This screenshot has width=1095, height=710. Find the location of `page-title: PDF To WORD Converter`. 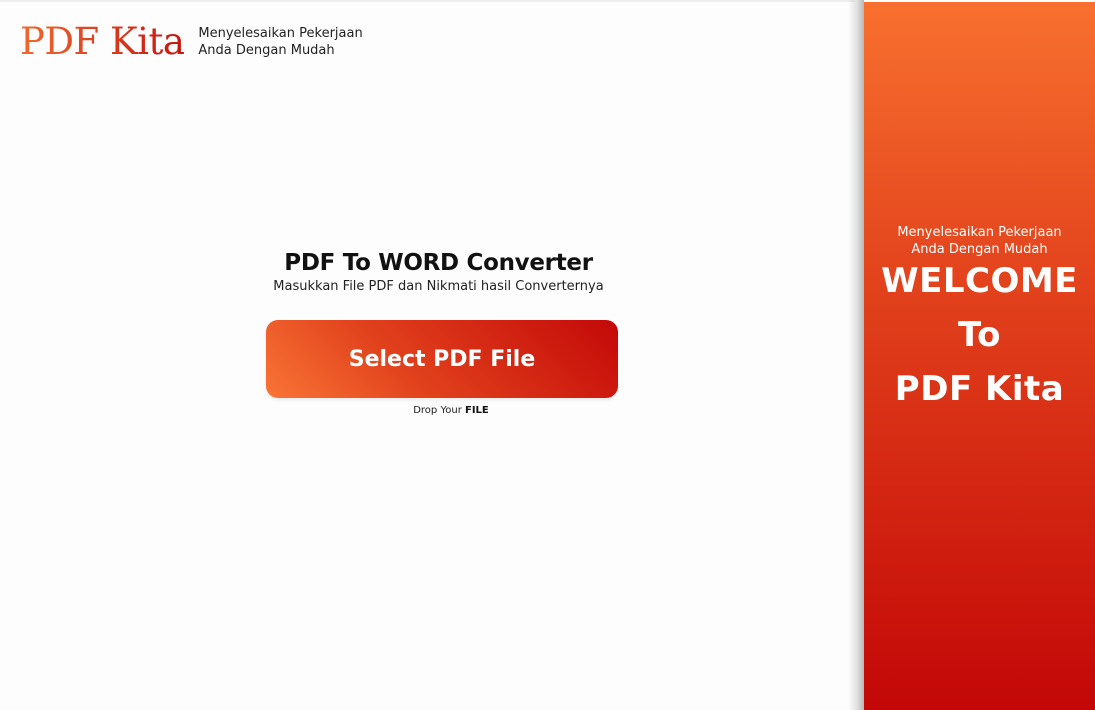

page-title: PDF To WORD Converter is located at coordinates (438, 263).